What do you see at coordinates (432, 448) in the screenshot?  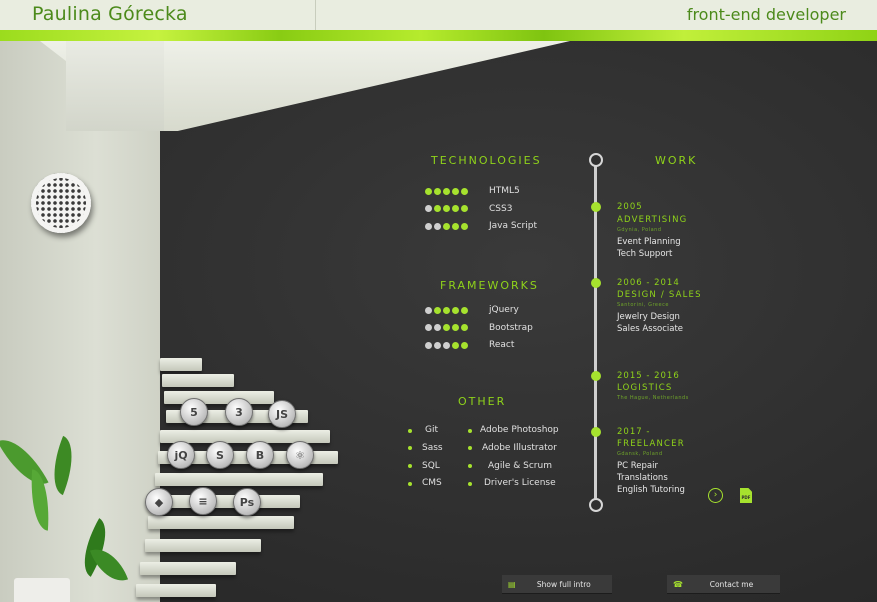 I see `list-item: Sass` at bounding box center [432, 448].